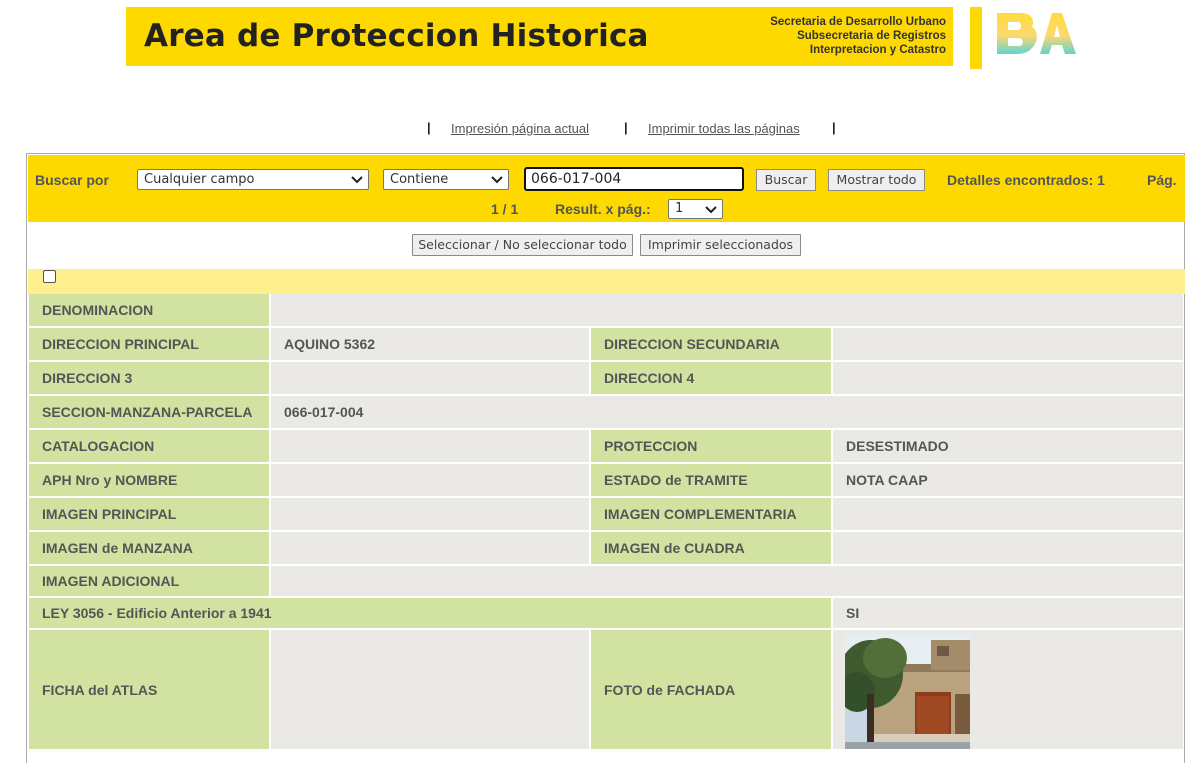 The height and width of the screenshot is (763, 1200). Describe the element at coordinates (711, 344) in the screenshot. I see `label-direccion-secundaria: DIRECCION SECUNDARIA` at that location.